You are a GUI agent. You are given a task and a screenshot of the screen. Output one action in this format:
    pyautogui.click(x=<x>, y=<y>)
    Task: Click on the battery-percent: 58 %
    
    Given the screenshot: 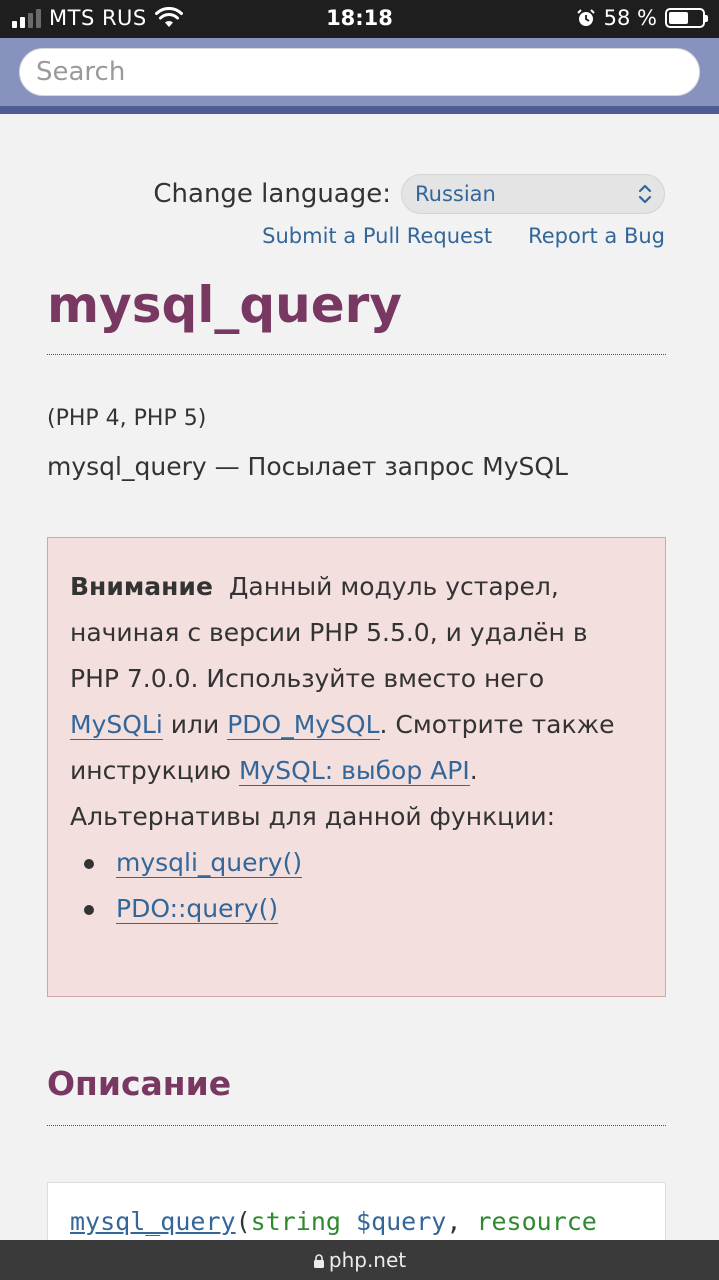 What is the action you would take?
    pyautogui.click(x=630, y=18)
    